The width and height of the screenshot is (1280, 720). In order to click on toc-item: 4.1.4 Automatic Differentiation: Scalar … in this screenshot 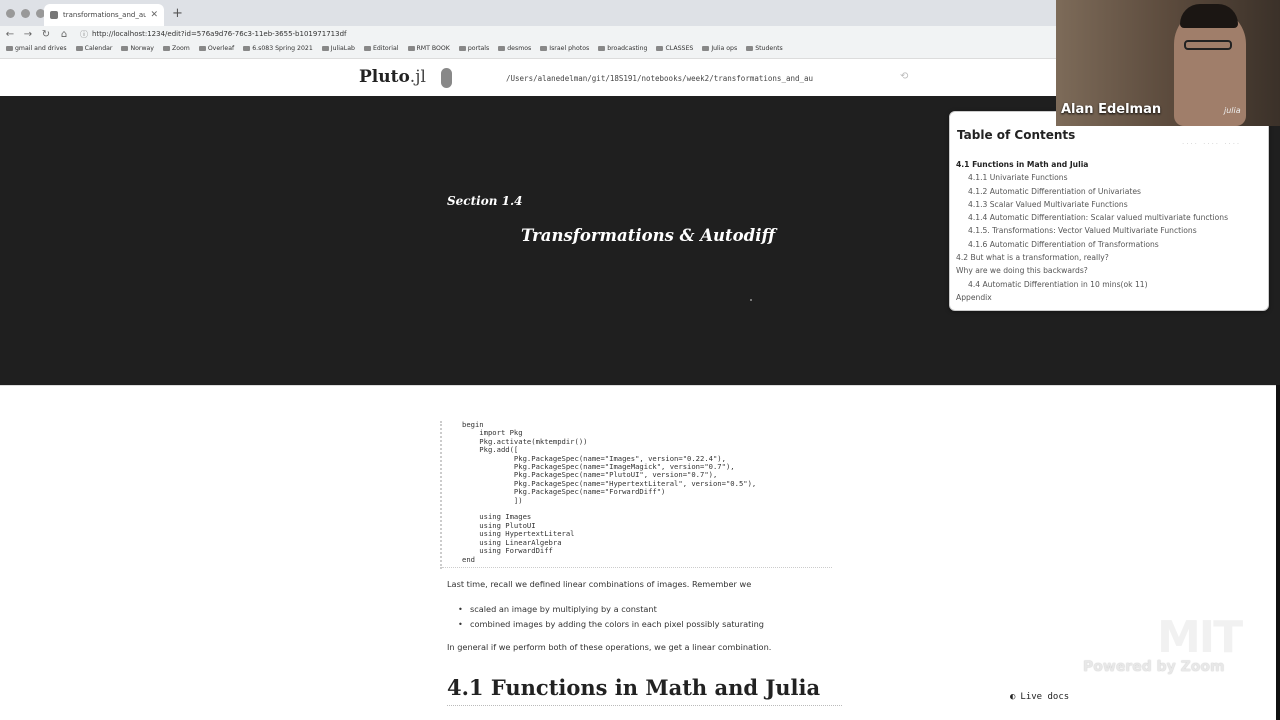, I will do `click(1092, 217)`.